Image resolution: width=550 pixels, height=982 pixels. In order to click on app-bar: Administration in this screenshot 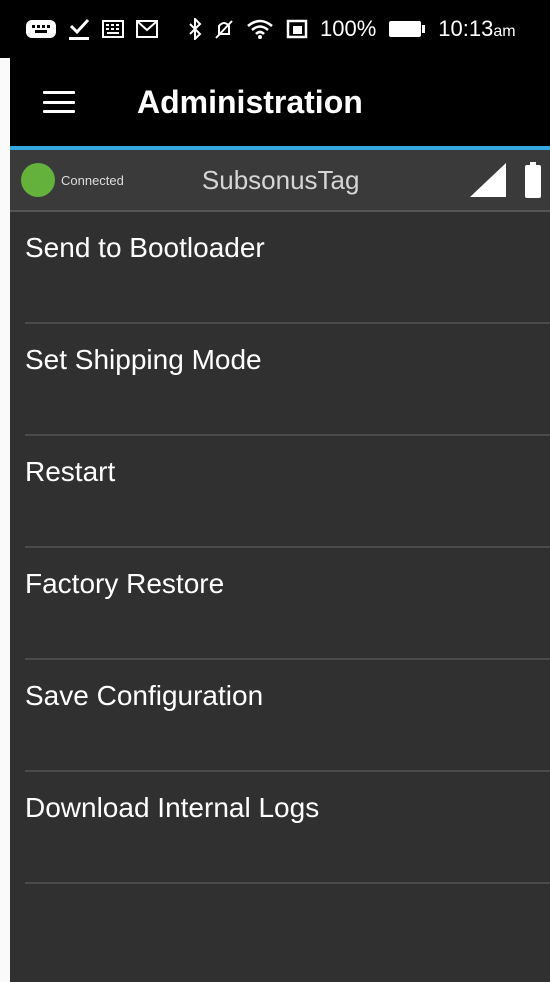, I will do `click(280, 102)`.